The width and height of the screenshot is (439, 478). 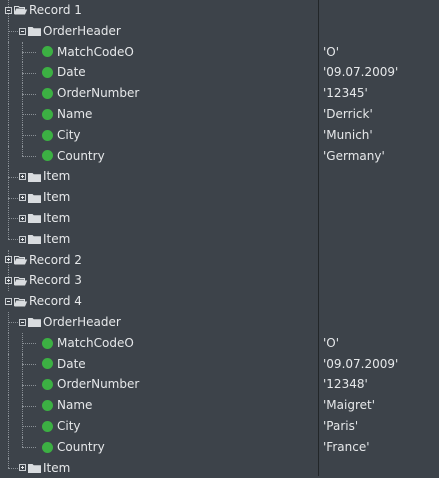 What do you see at coordinates (345, 384) in the screenshot?
I see `field-value: '12348'` at bounding box center [345, 384].